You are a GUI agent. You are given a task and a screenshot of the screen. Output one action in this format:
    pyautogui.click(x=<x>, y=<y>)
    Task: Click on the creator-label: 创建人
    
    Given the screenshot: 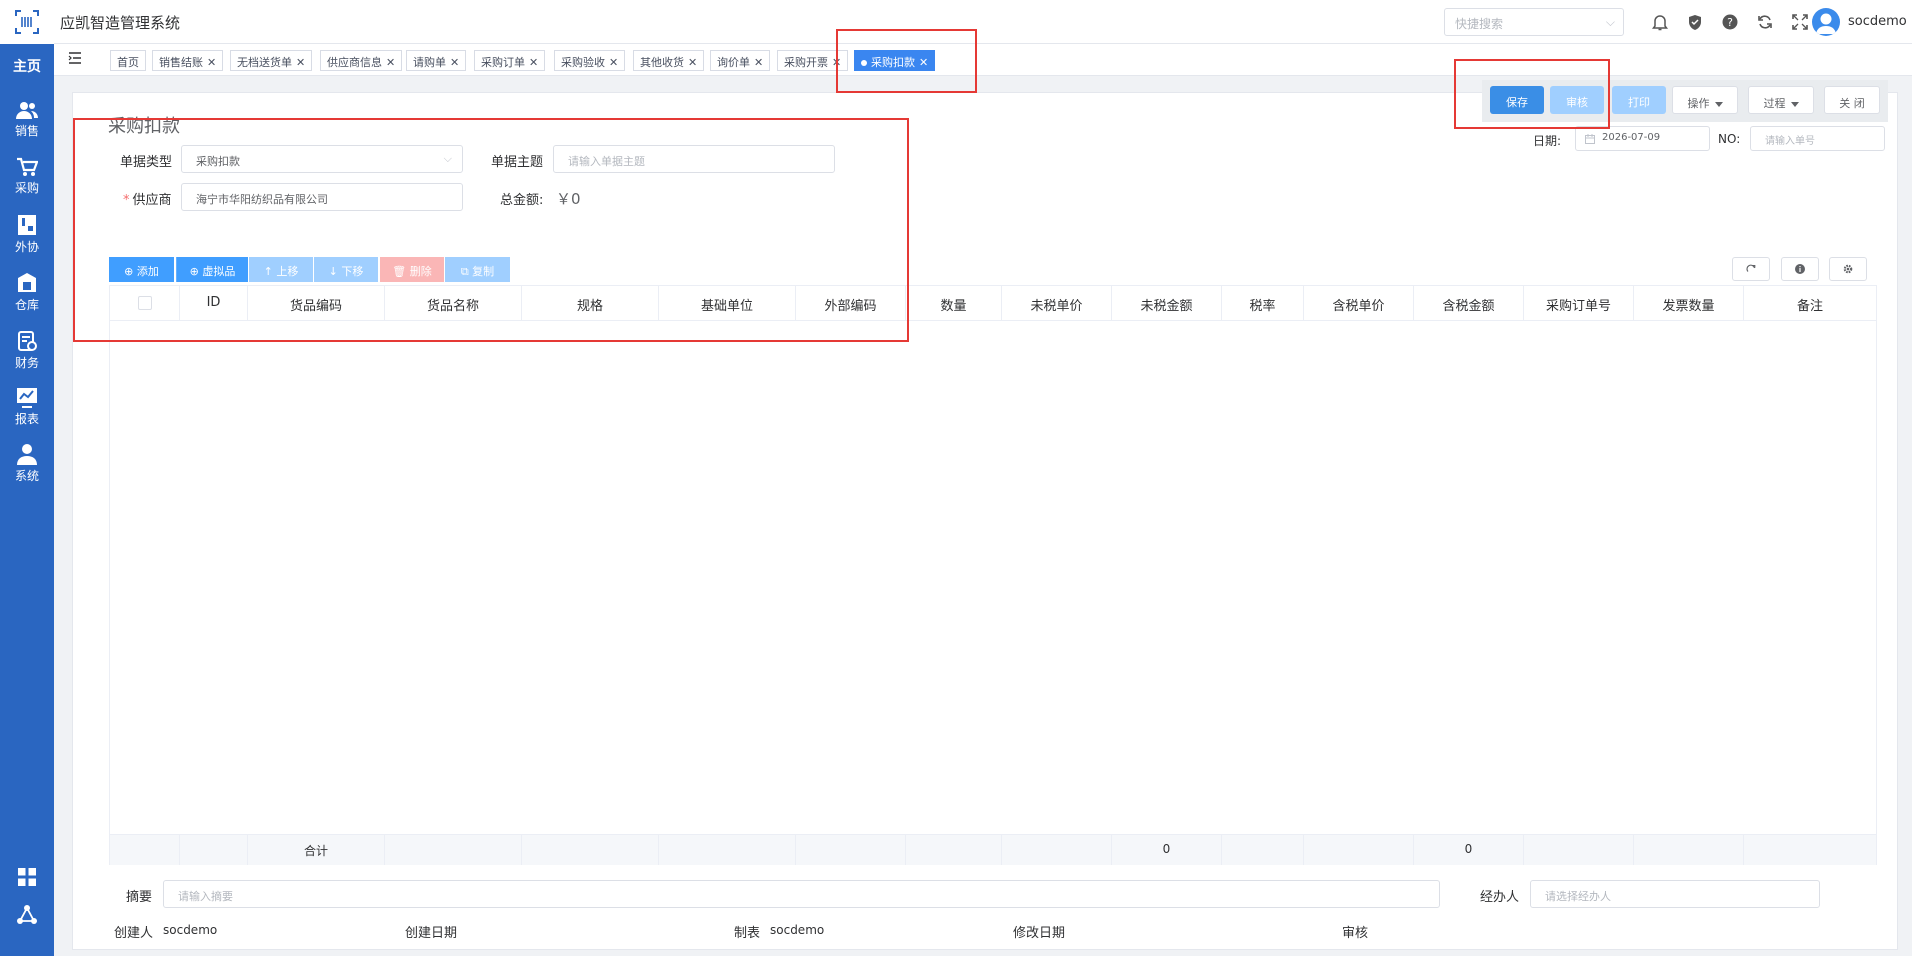 What is the action you would take?
    pyautogui.click(x=134, y=933)
    